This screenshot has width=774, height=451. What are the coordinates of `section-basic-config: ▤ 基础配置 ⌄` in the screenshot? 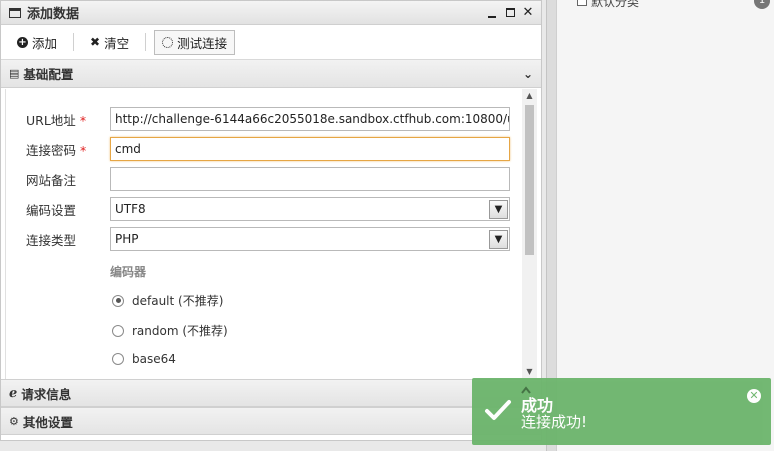 It's located at (271, 74).